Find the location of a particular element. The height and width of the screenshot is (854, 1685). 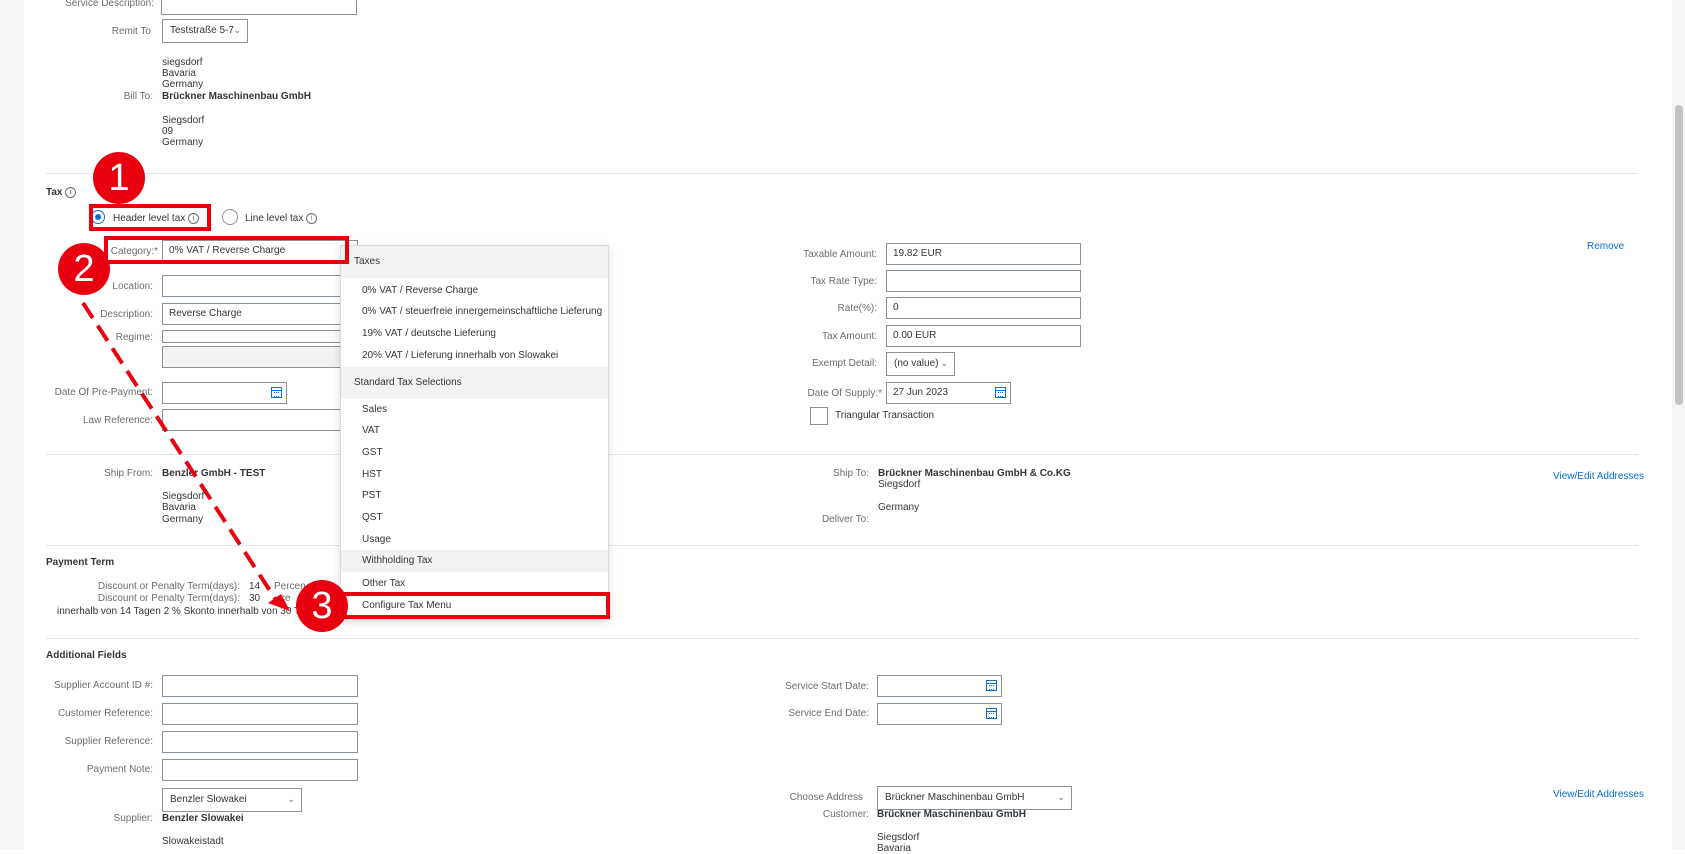

step-badge-1: 1 is located at coordinates (119, 178).